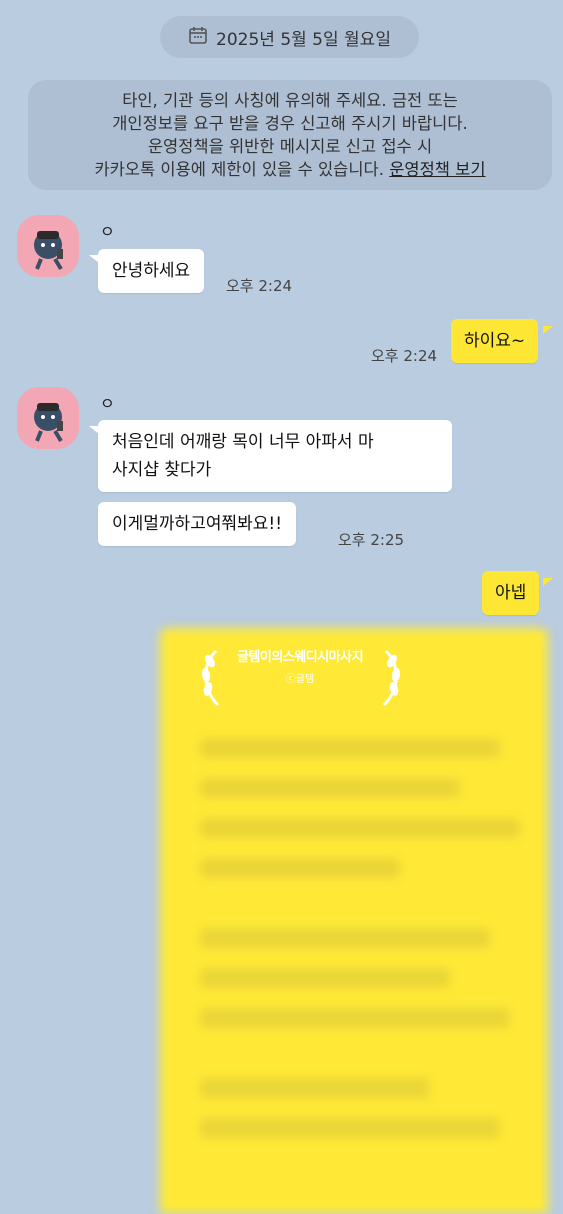  I want to click on date-divider: 2025년 5월 5일 월요일, so click(289, 37).